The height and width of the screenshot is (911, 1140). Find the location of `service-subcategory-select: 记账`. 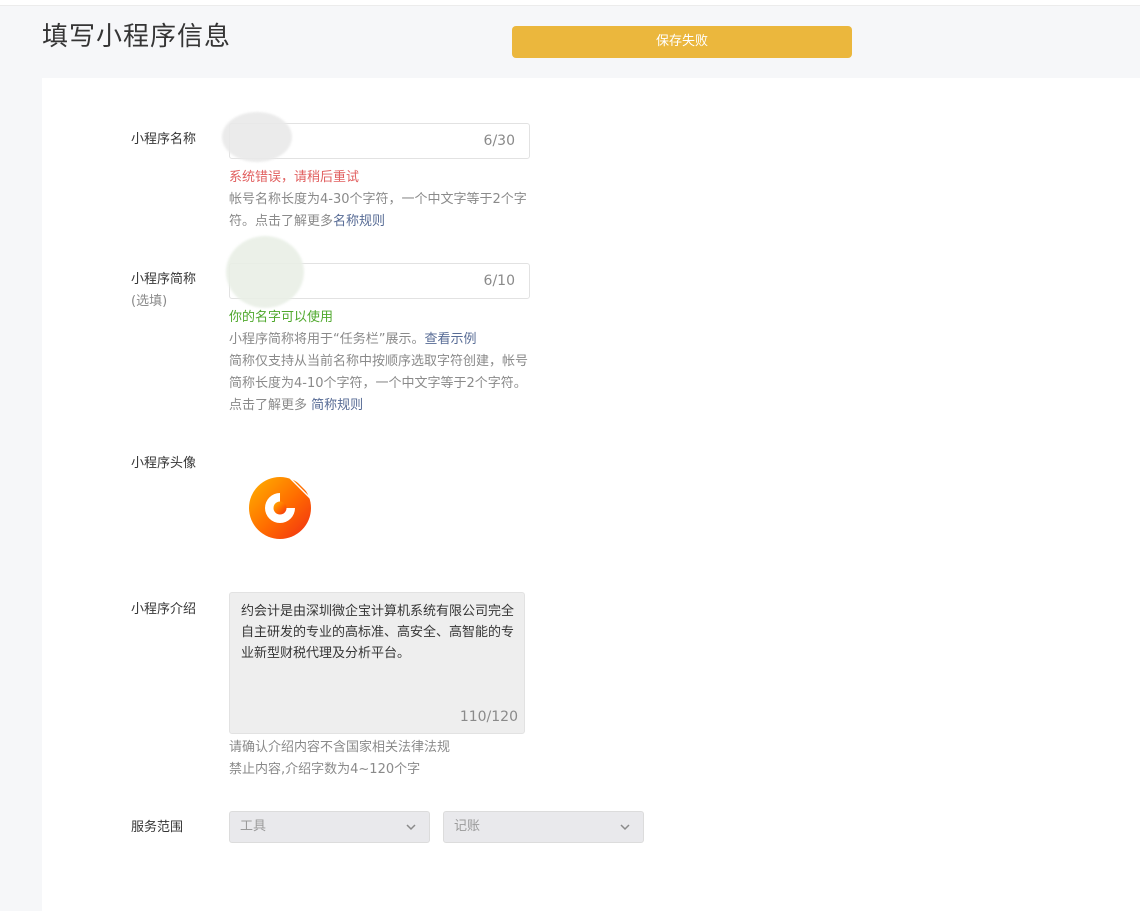

service-subcategory-select: 记账 is located at coordinates (543, 827).